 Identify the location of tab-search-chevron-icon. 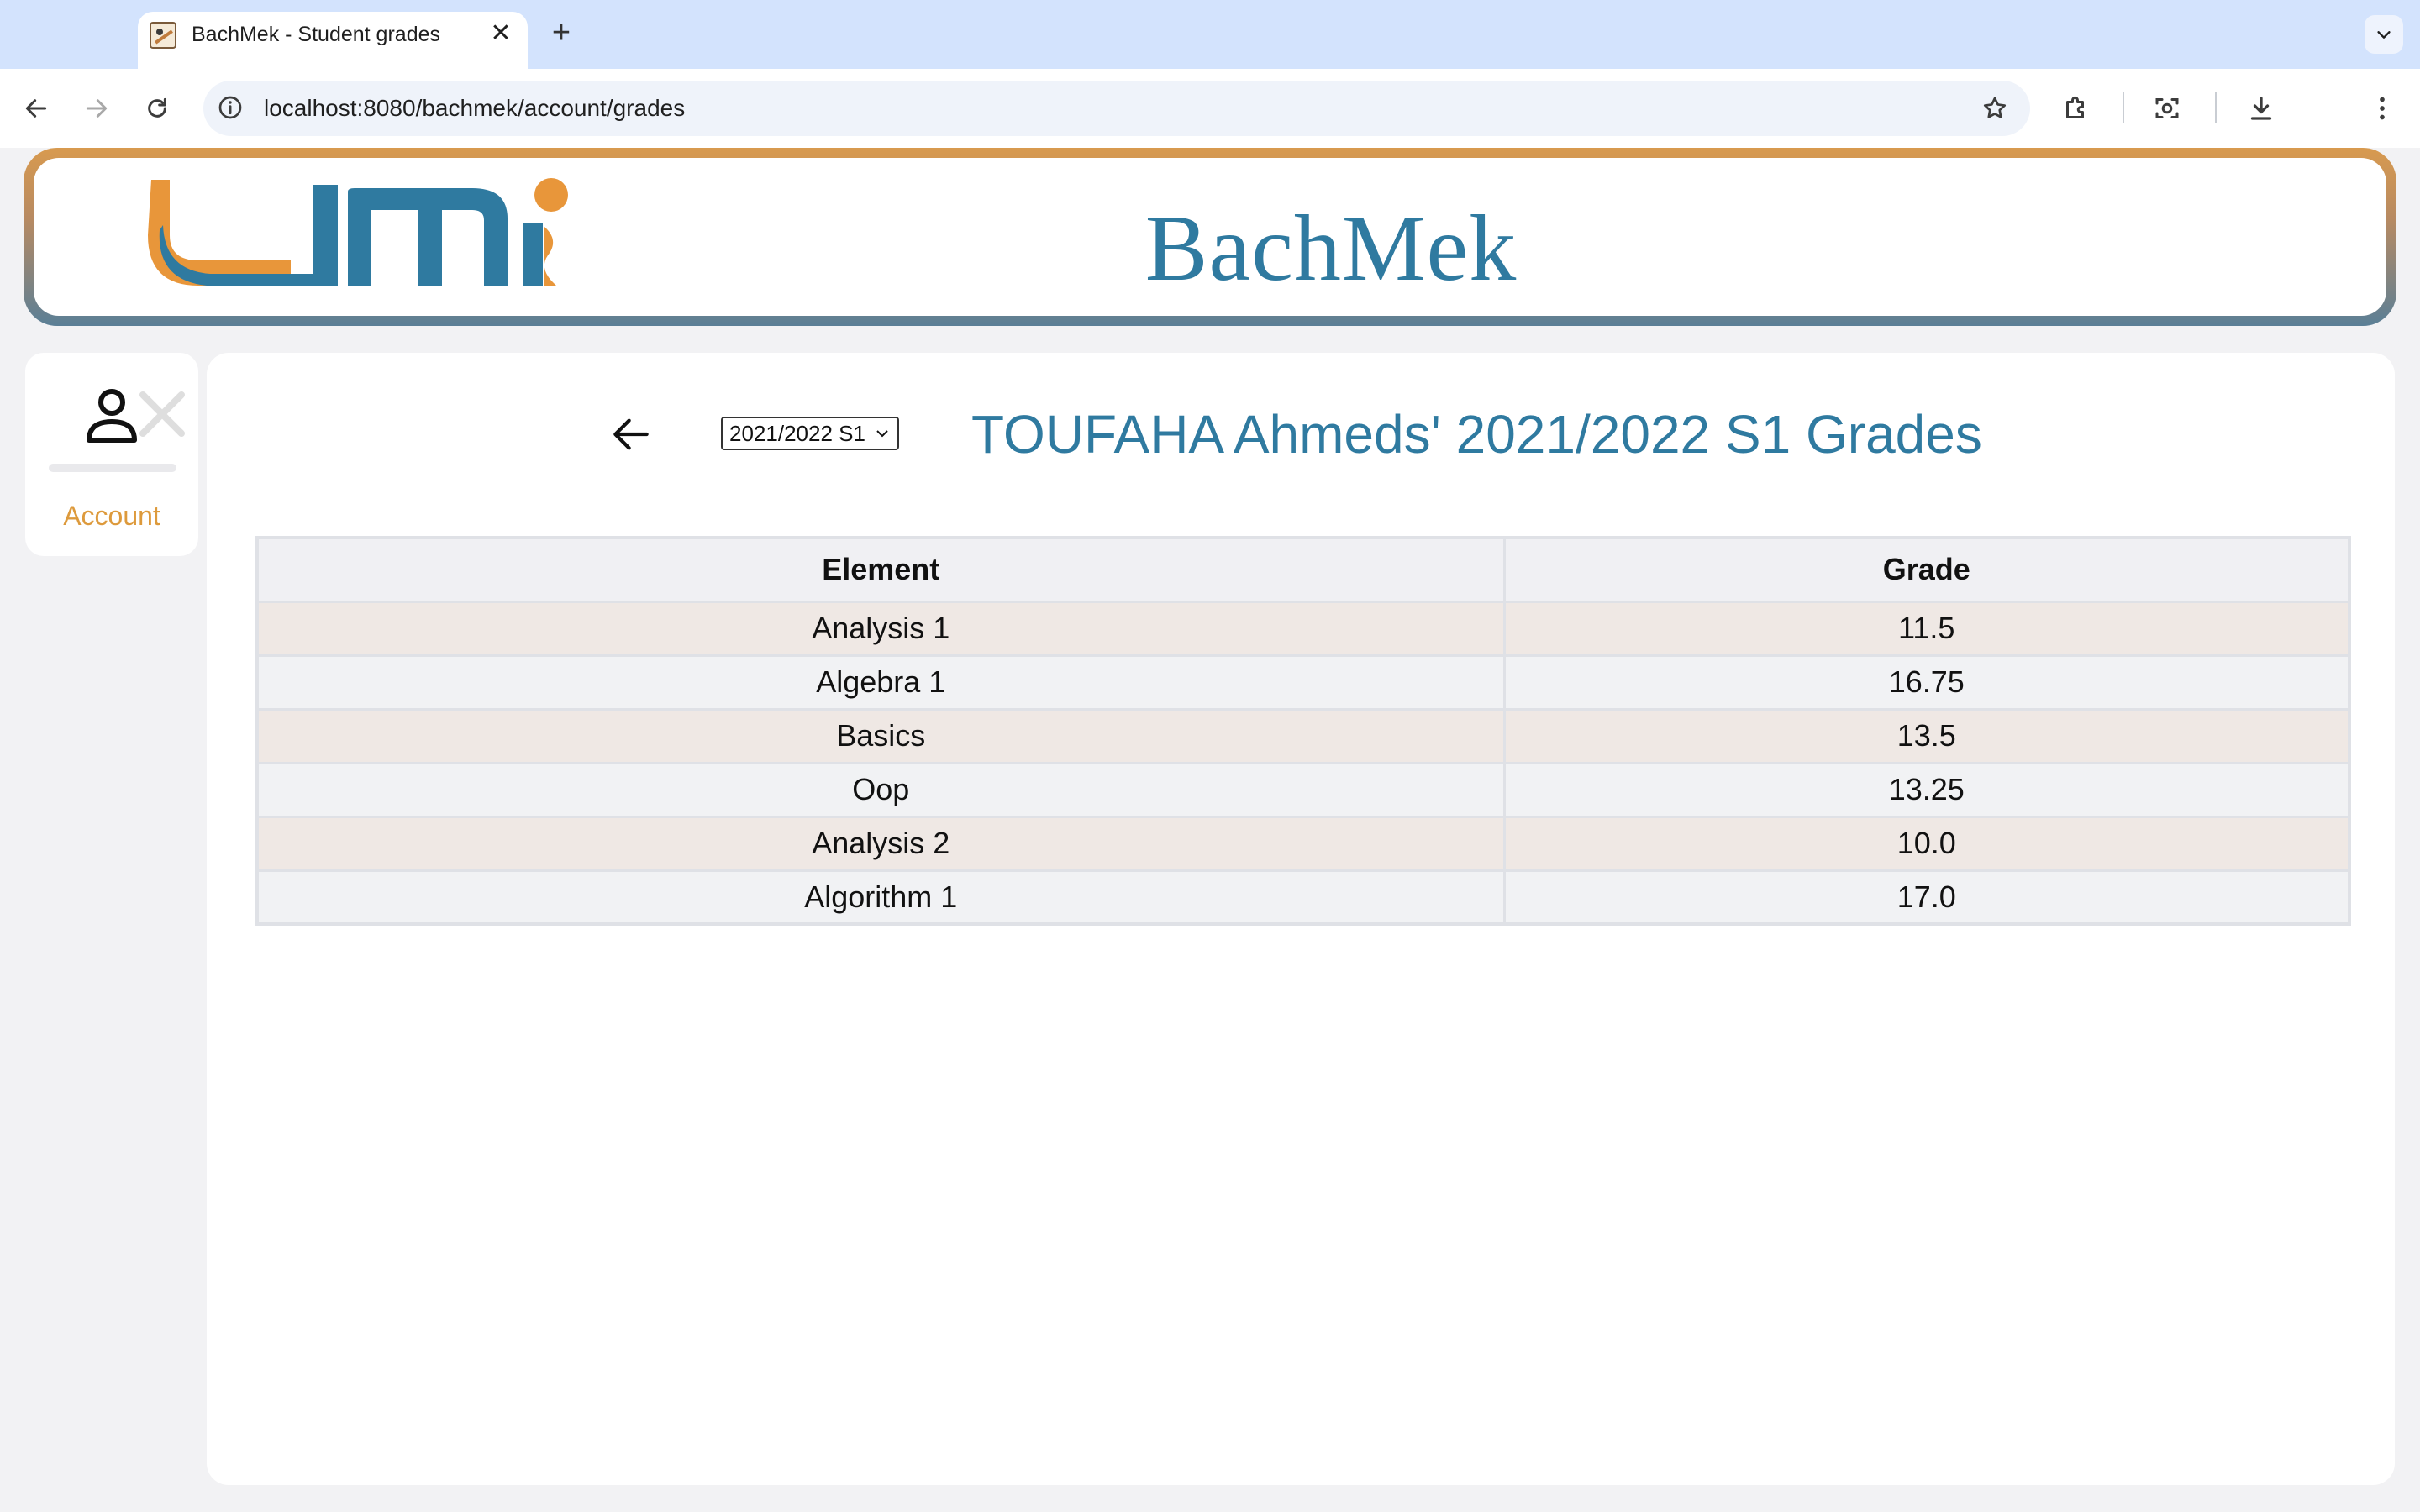
(2384, 34).